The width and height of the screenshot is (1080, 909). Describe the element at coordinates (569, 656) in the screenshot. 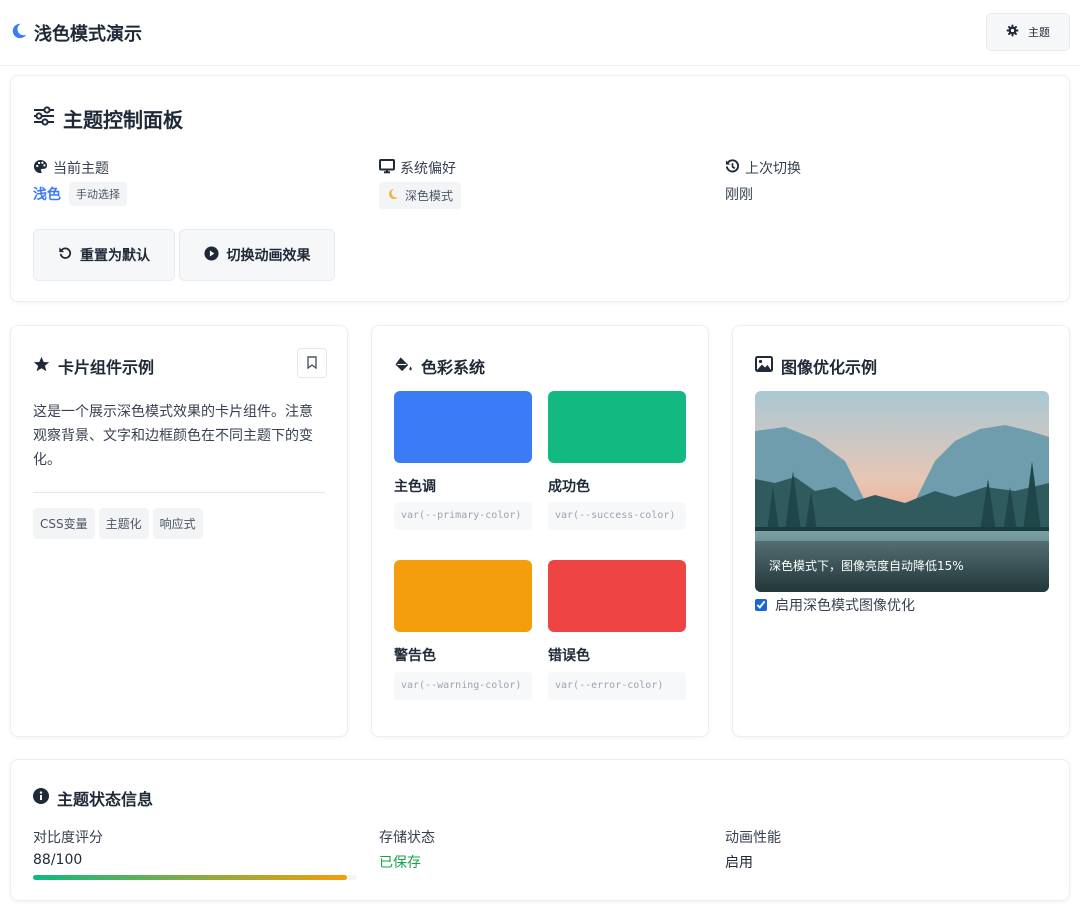

I see `swatch-error-name: 错误色` at that location.